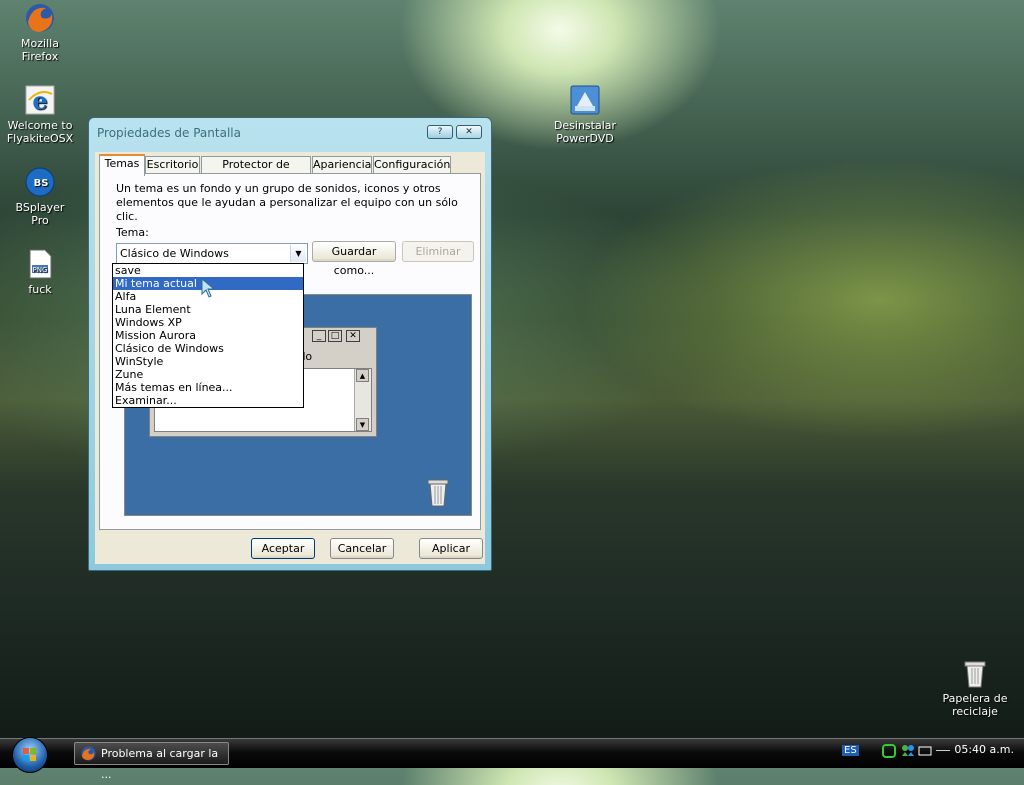 This screenshot has width=1024, height=785. I want to click on dropdown-item-winstyle: WinStyle, so click(208, 361).